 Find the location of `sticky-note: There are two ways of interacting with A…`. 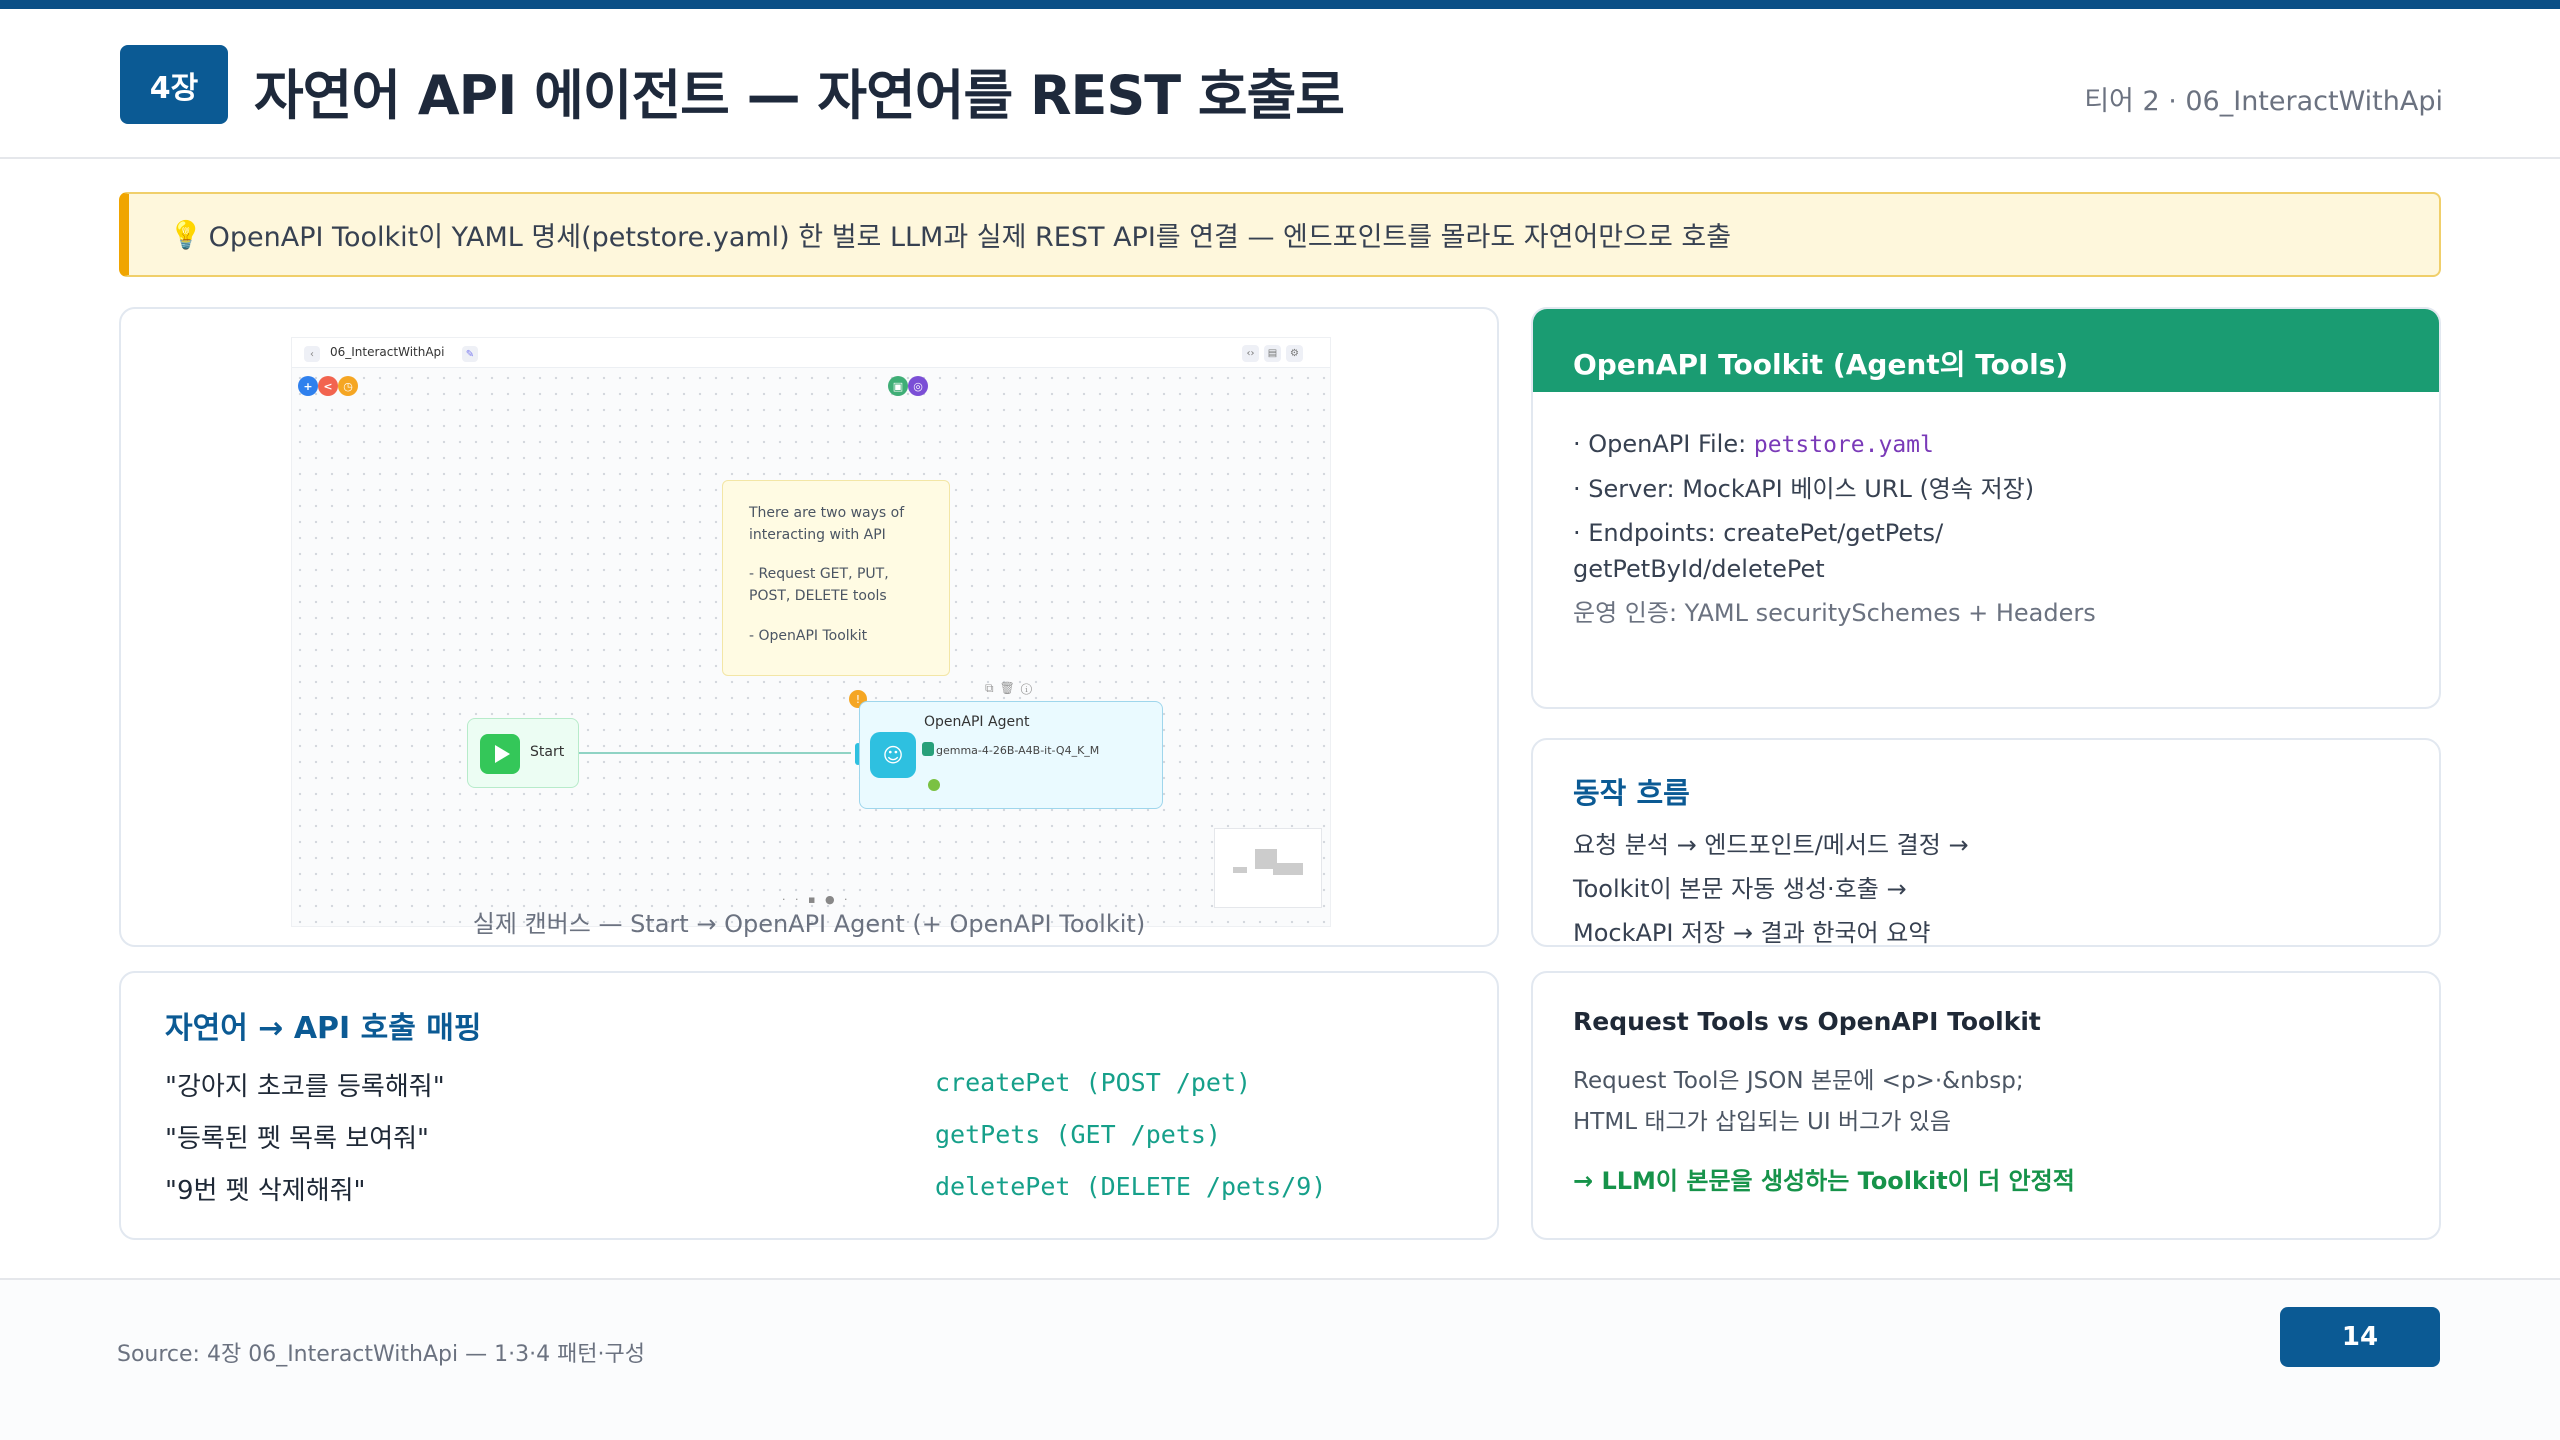

sticky-note: There are two ways of interacting with A… is located at coordinates (836, 578).